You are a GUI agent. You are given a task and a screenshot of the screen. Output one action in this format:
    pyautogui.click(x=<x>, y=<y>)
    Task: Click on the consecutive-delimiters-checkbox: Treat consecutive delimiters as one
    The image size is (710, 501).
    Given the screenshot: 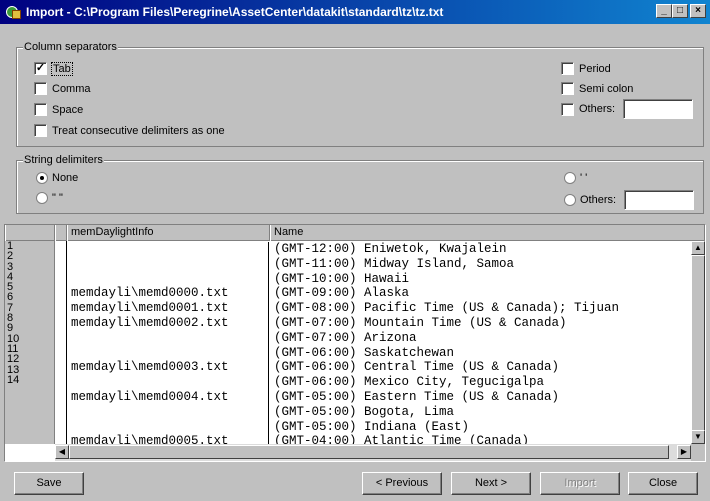 What is the action you would take?
    pyautogui.click(x=129, y=130)
    